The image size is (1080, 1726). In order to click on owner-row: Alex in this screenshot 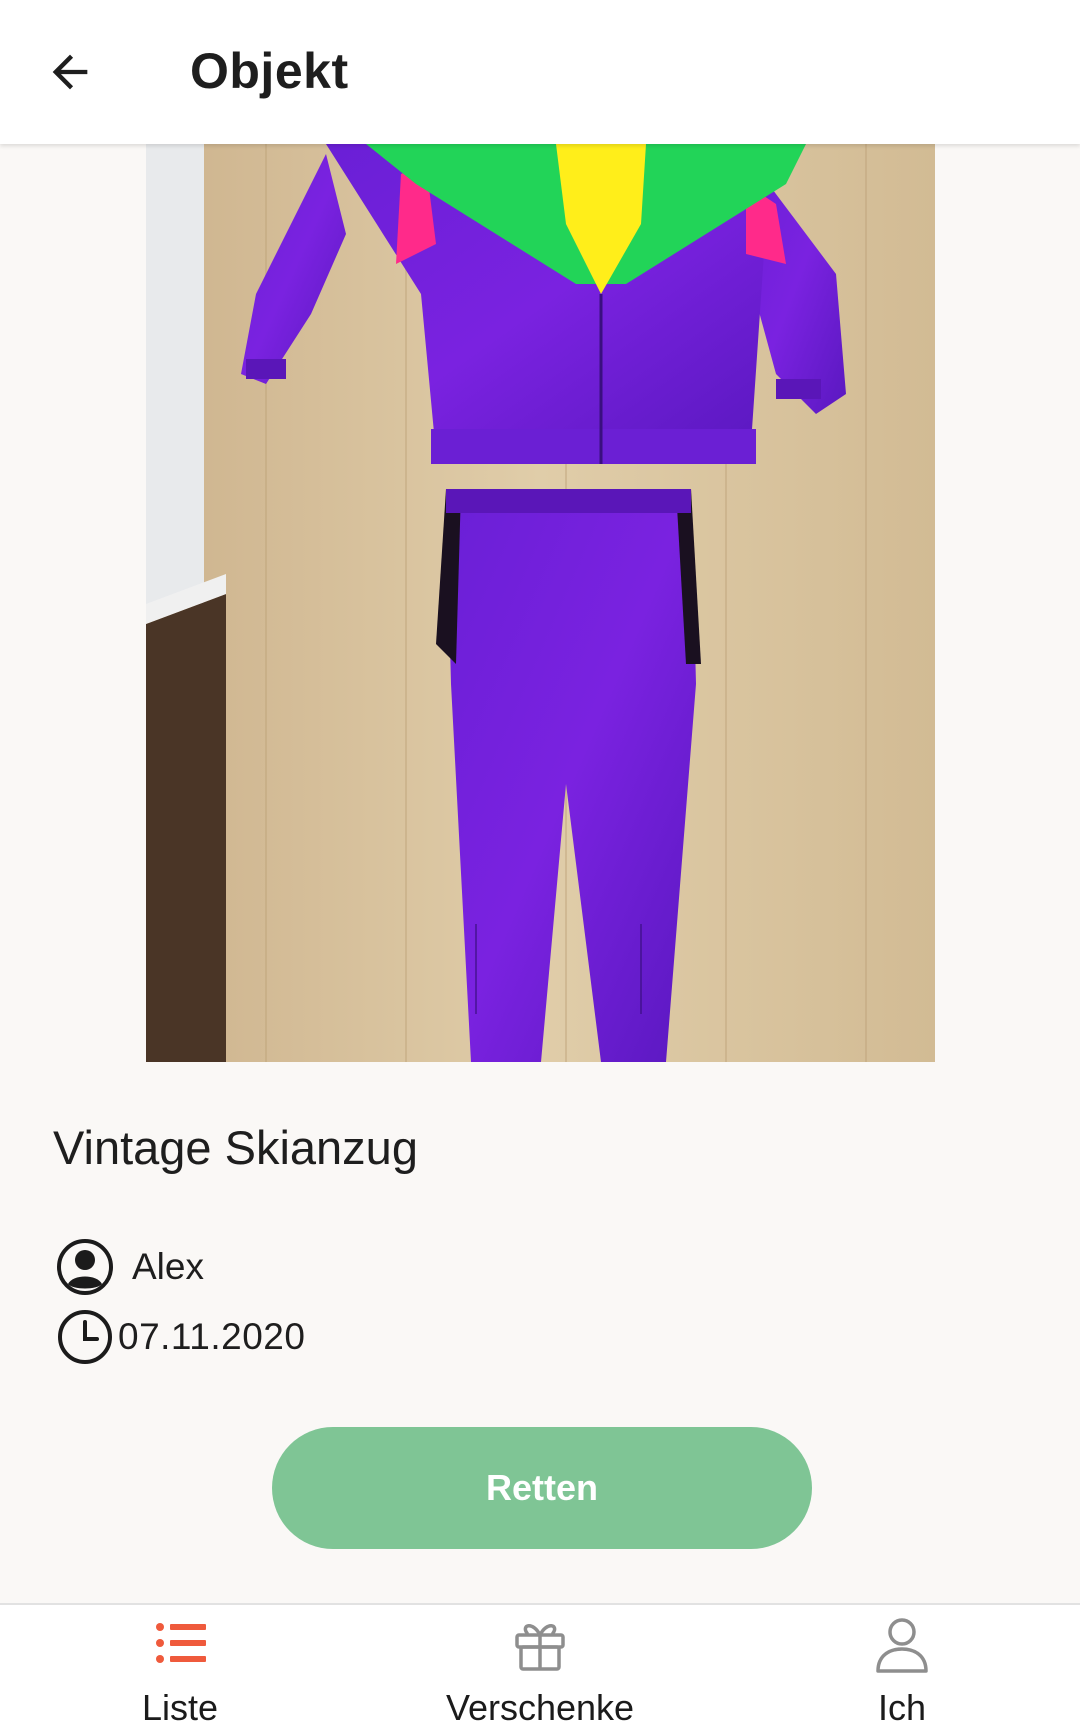, I will do `click(130, 1267)`.